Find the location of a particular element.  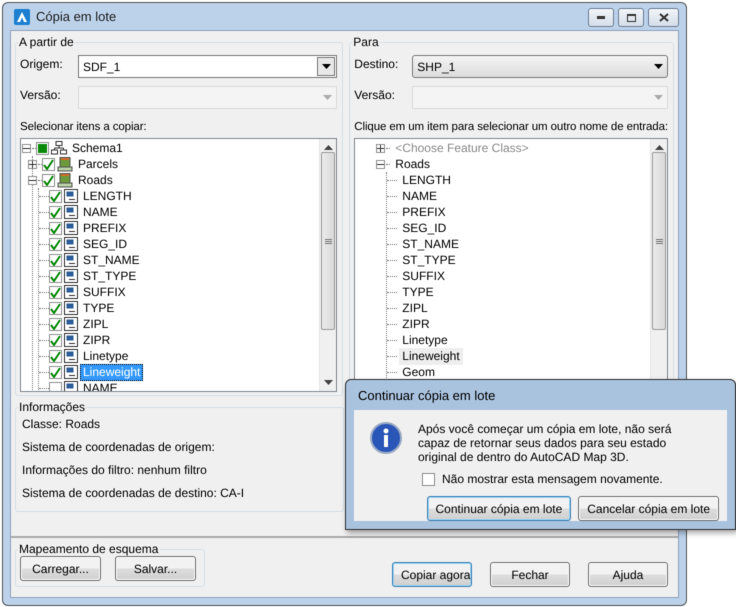

group-legend: Mapeamento de esquema is located at coordinates (89, 549).